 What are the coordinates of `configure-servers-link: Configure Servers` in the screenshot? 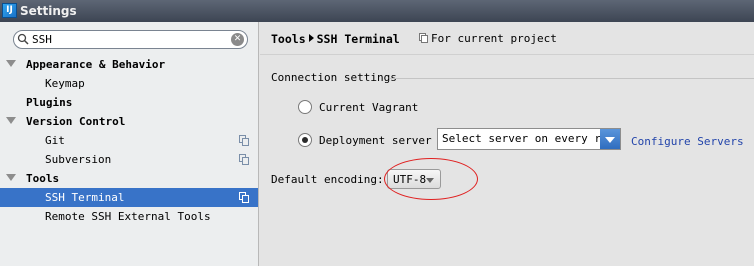 It's located at (687, 141).